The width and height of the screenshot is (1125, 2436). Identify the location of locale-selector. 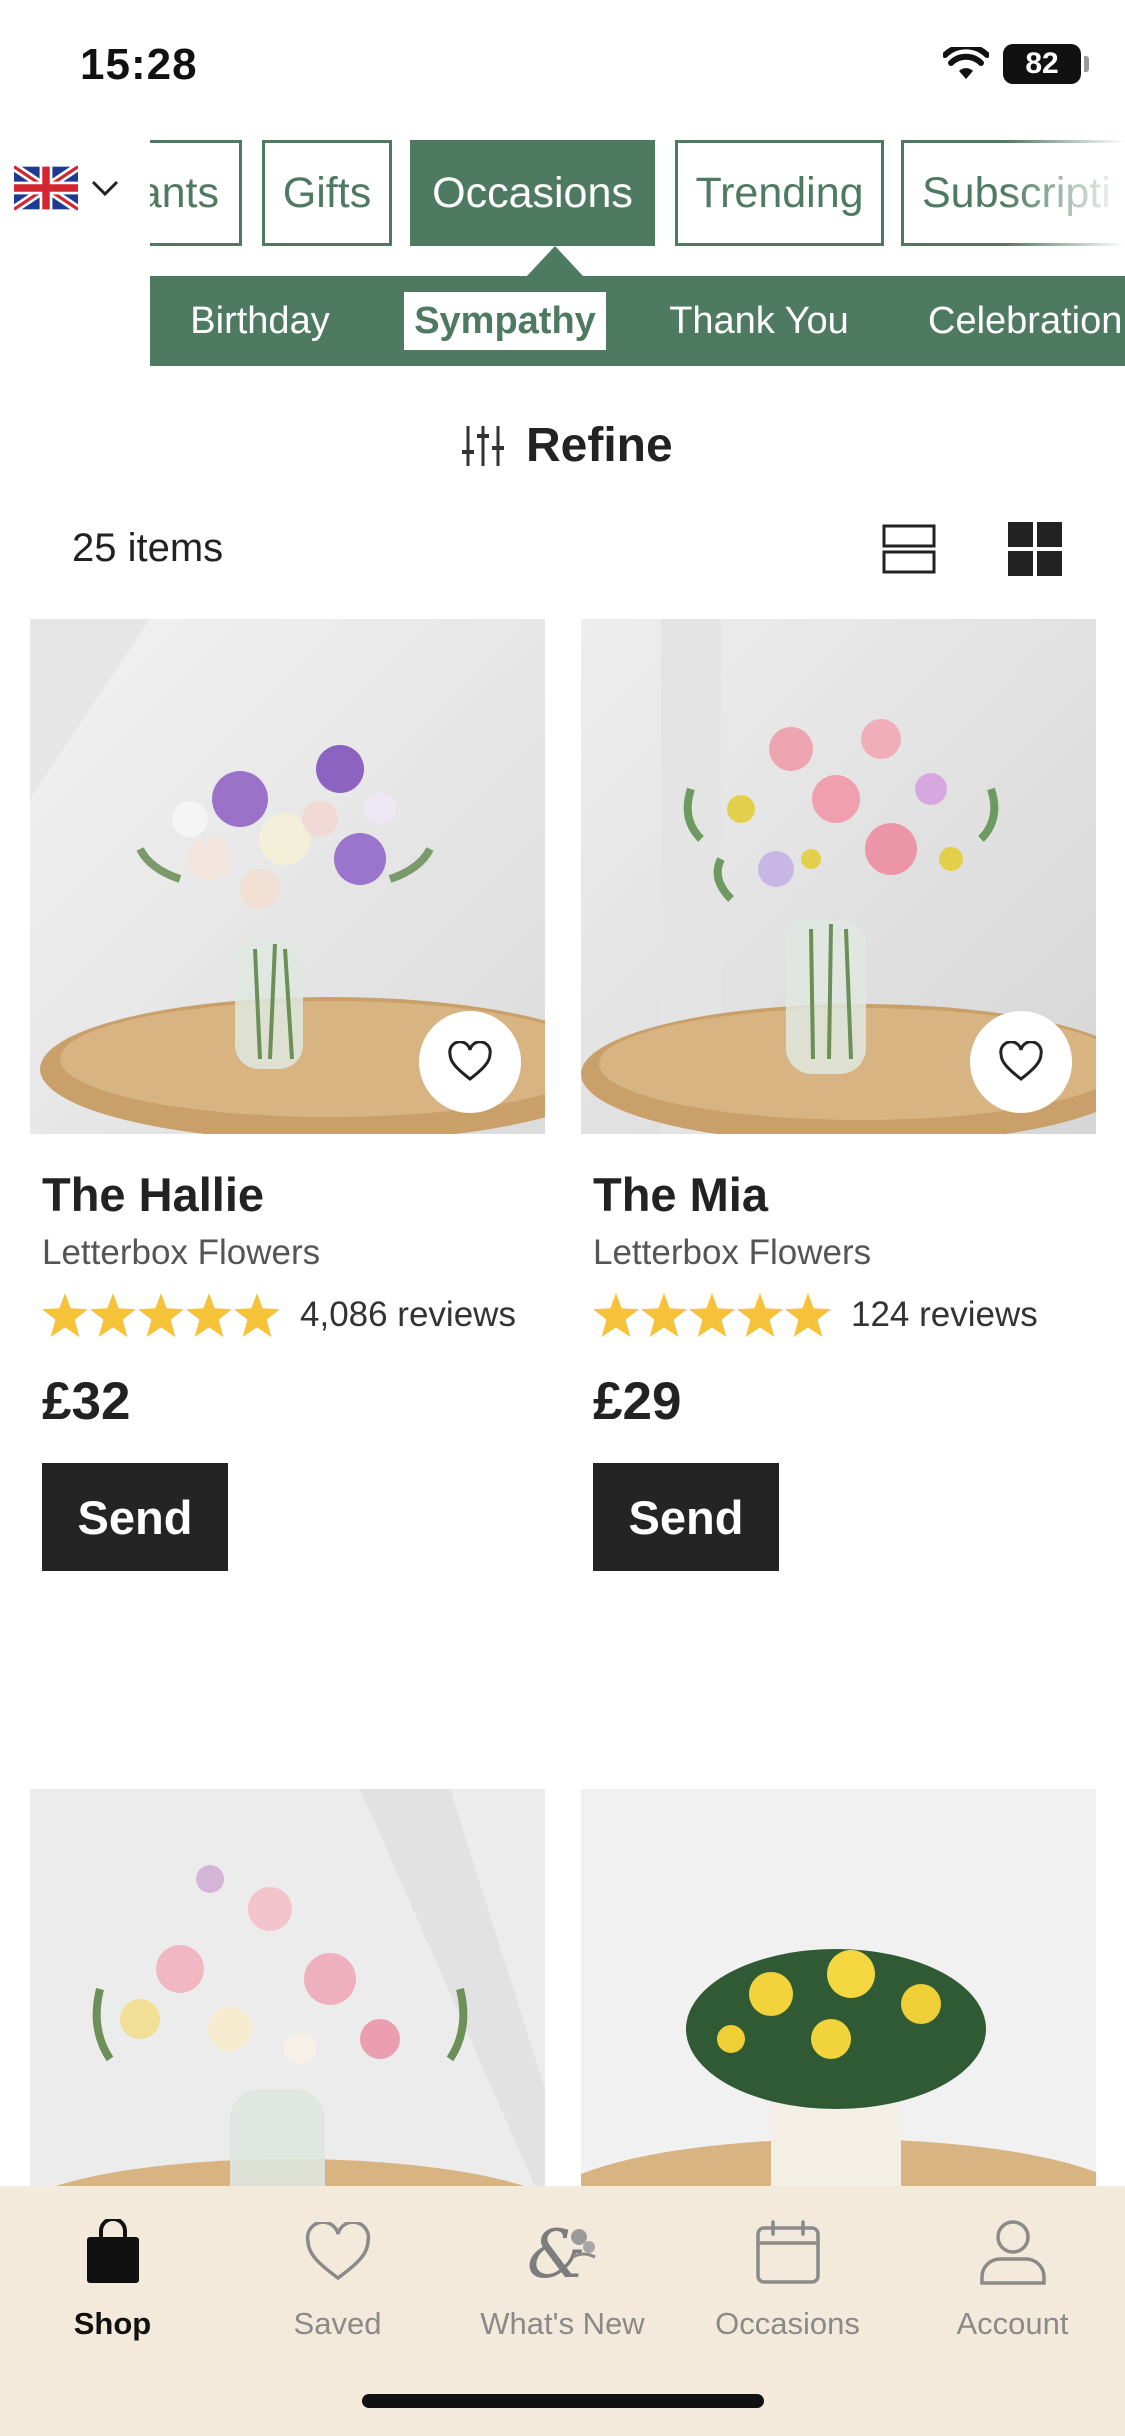
(67, 188).